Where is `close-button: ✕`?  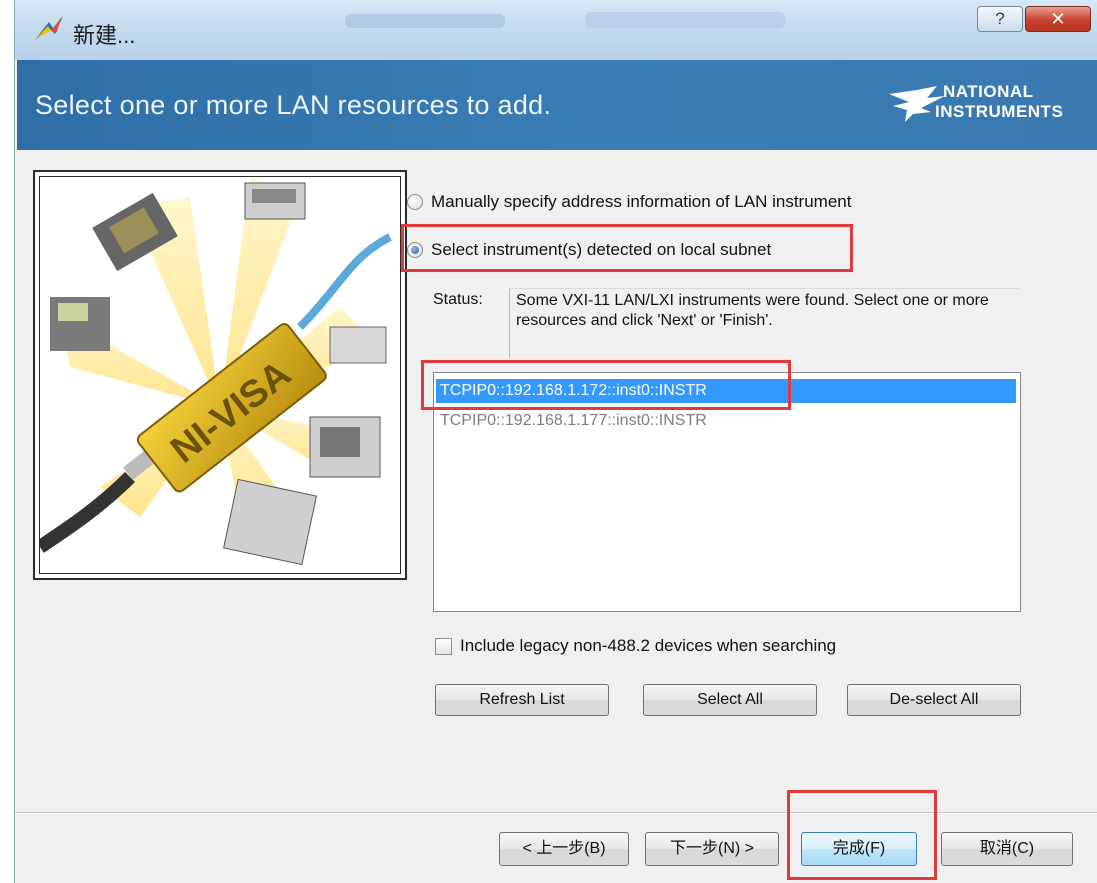 close-button: ✕ is located at coordinates (1058, 19).